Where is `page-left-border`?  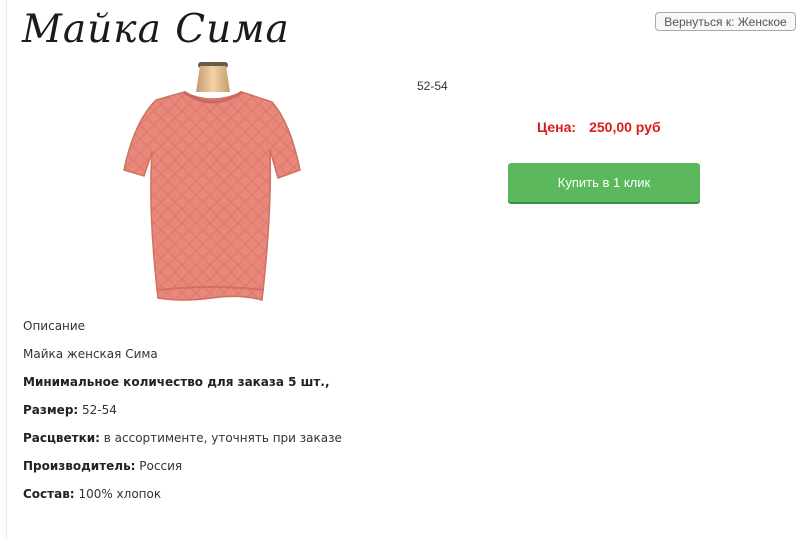 page-left-border is located at coordinates (6, 270).